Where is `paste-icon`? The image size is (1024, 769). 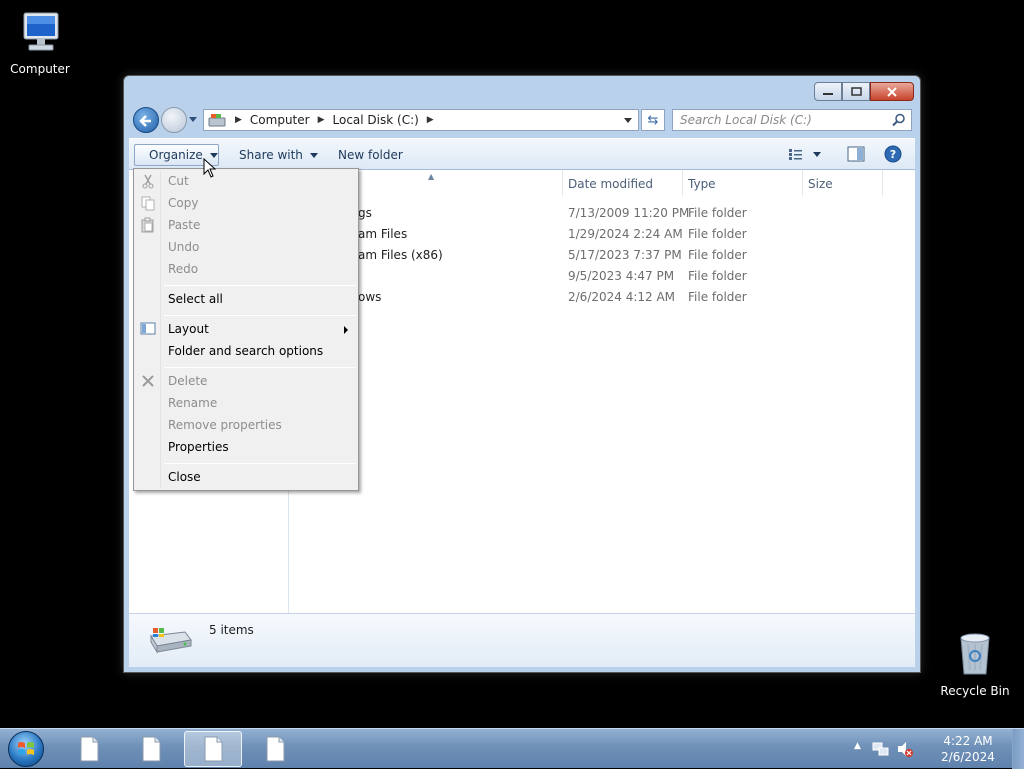 paste-icon is located at coordinates (147, 225).